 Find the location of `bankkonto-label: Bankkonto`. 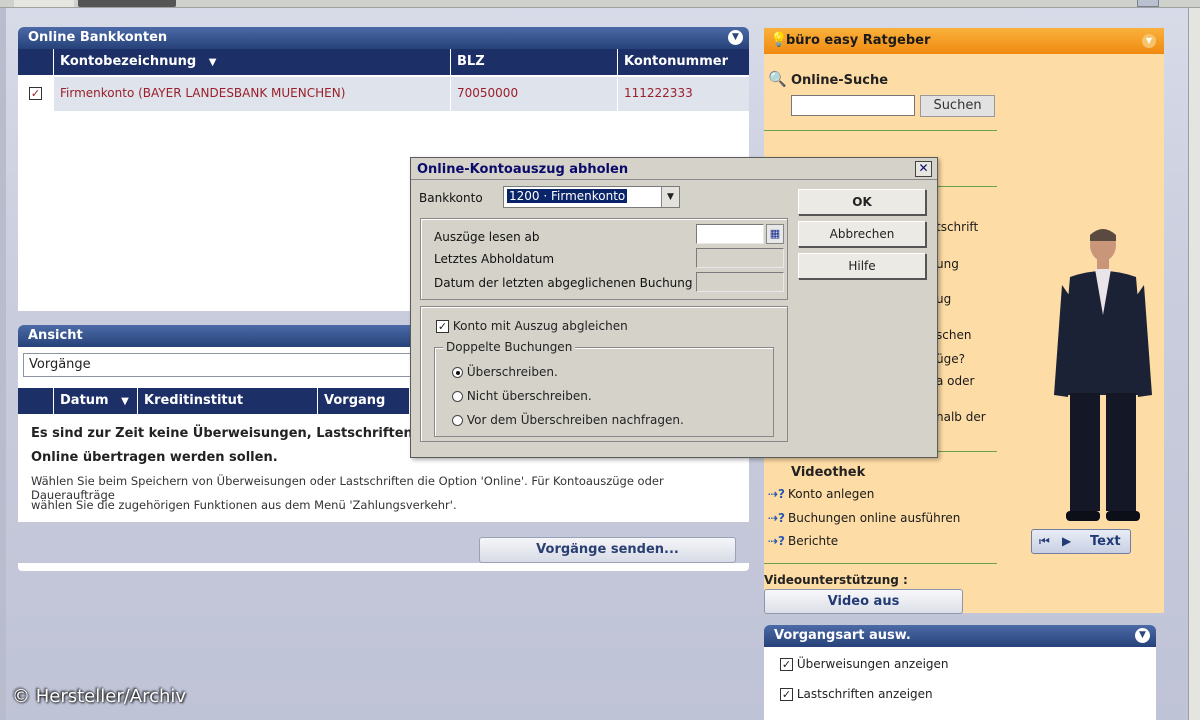

bankkonto-label: Bankkonto is located at coordinates (451, 198).